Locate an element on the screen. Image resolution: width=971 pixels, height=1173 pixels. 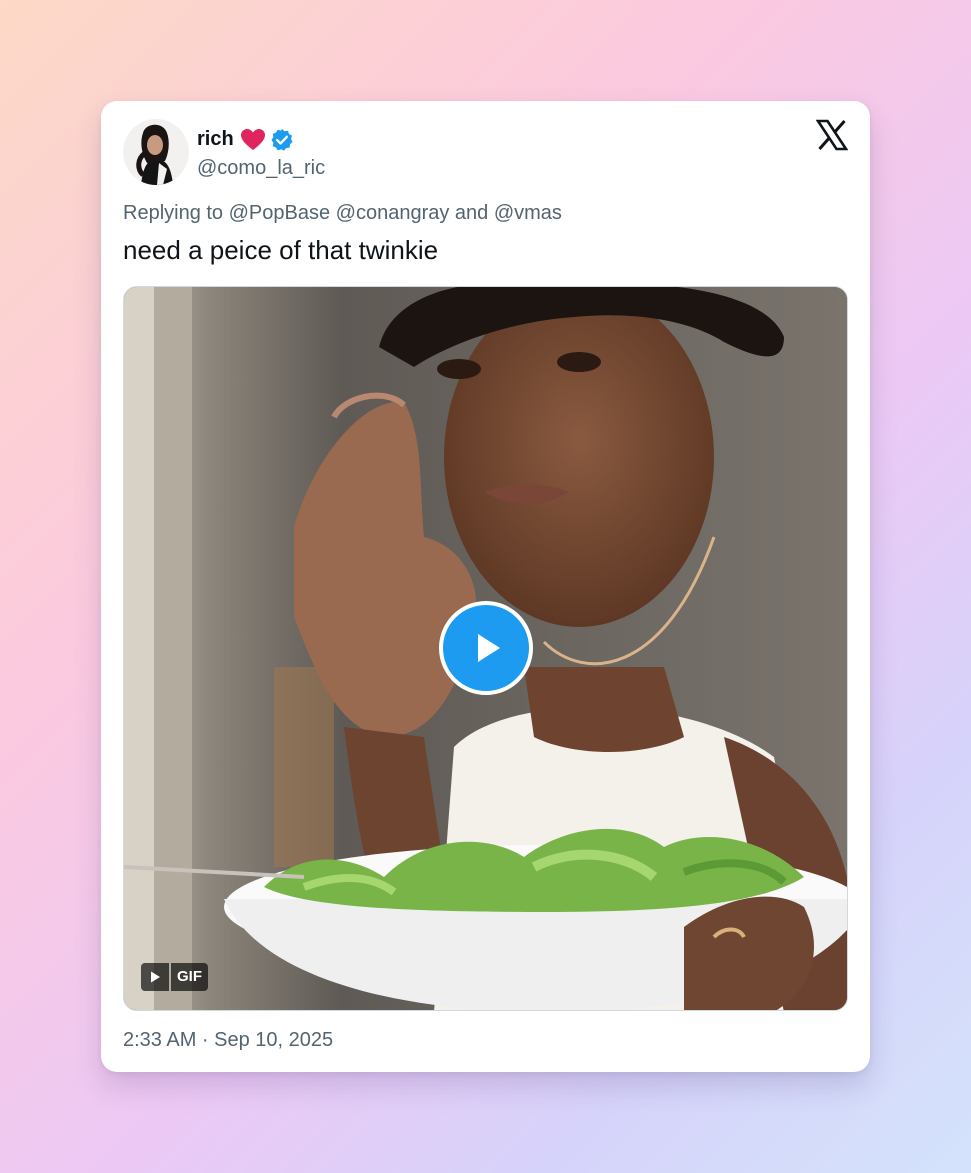
gif-play-icon is located at coordinates (155, 977).